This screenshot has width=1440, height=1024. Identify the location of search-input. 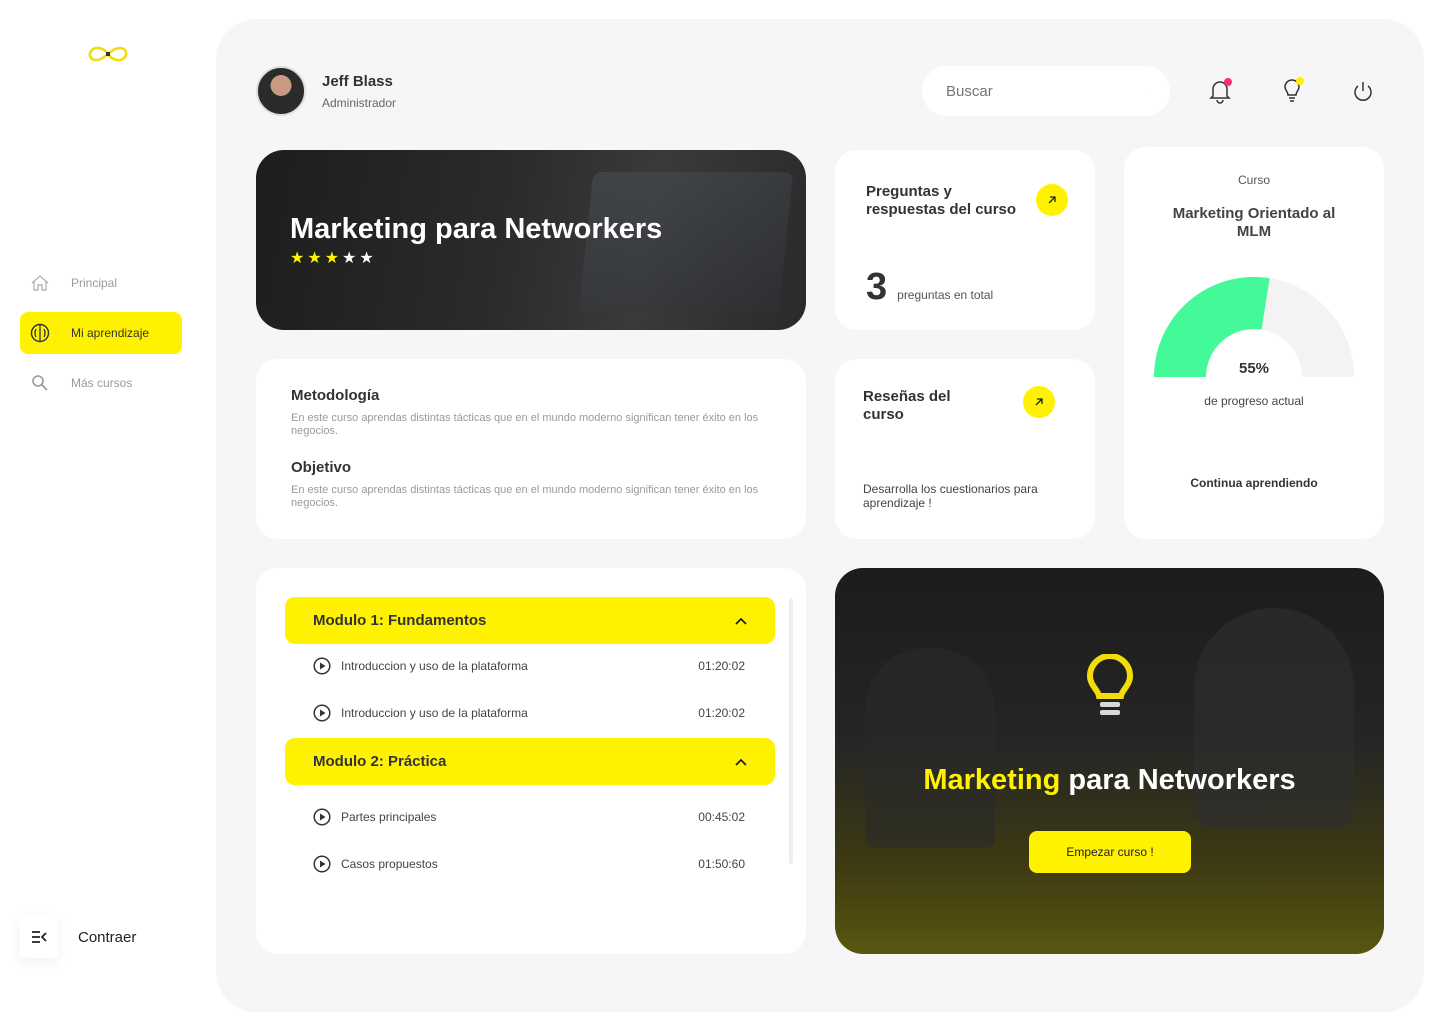
(1045, 91).